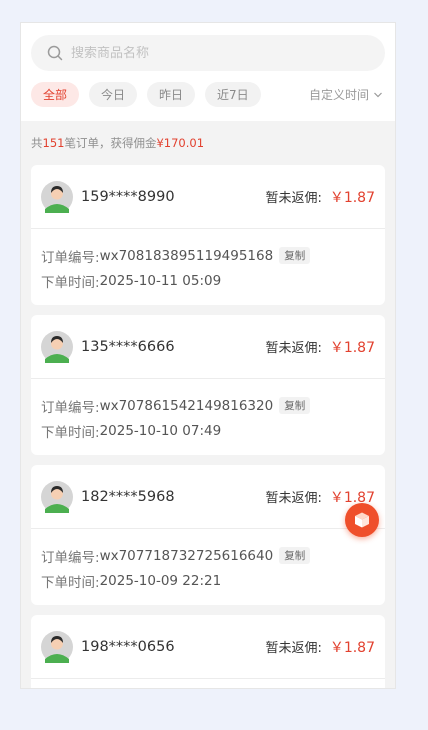 The height and width of the screenshot is (730, 428). What do you see at coordinates (233, 94) in the screenshot?
I see `filter-chip-7days: 近7日` at bounding box center [233, 94].